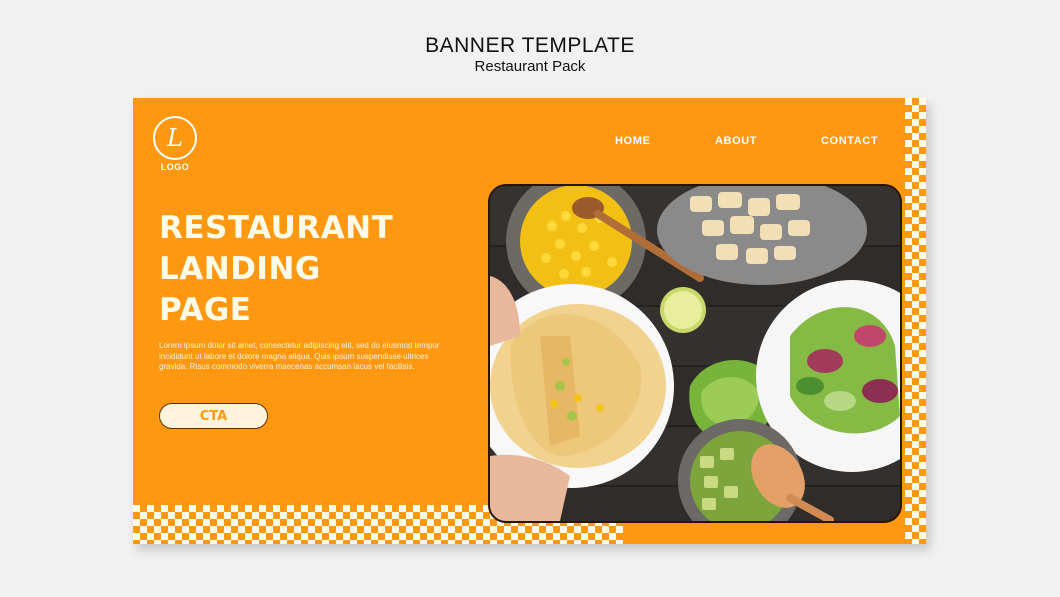 This screenshot has height=597, width=1060. I want to click on cta-button: CTA, so click(213, 416).